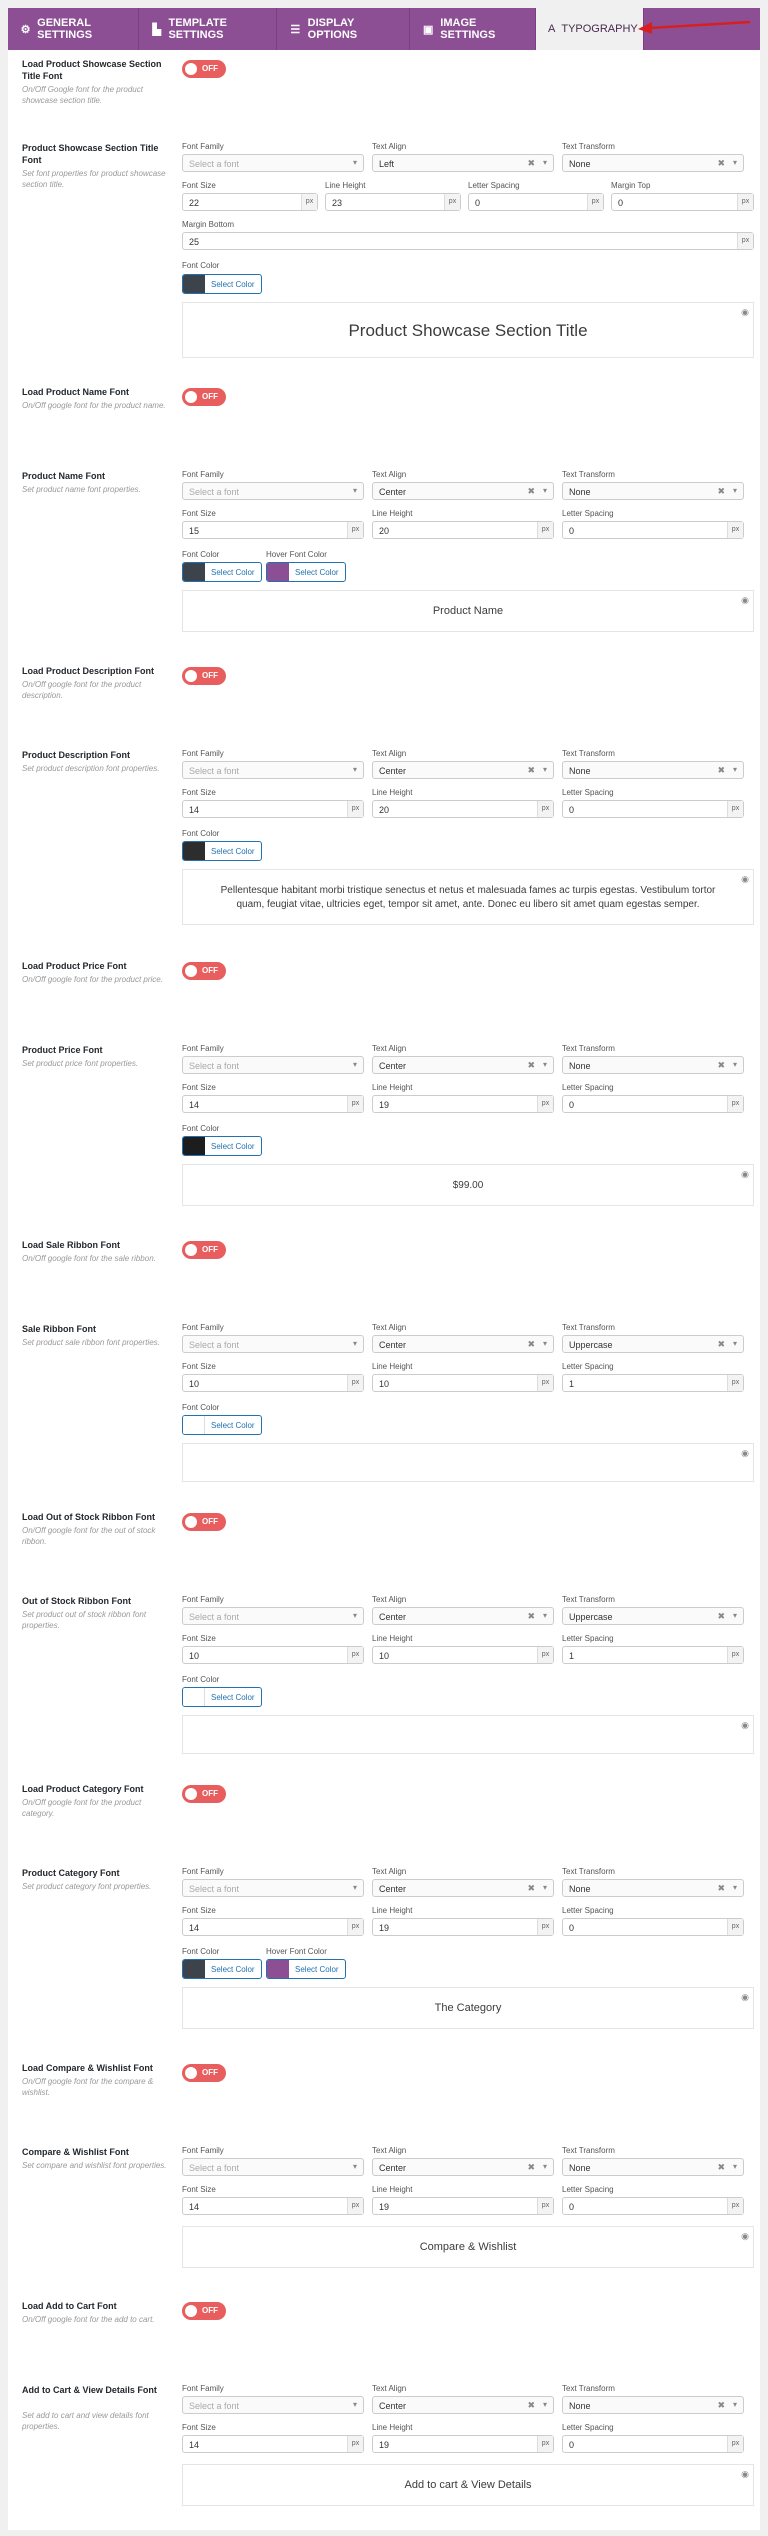  What do you see at coordinates (343, 29) in the screenshot?
I see `tab-display-options: ☰ DISPLAY OPTIONS` at bounding box center [343, 29].